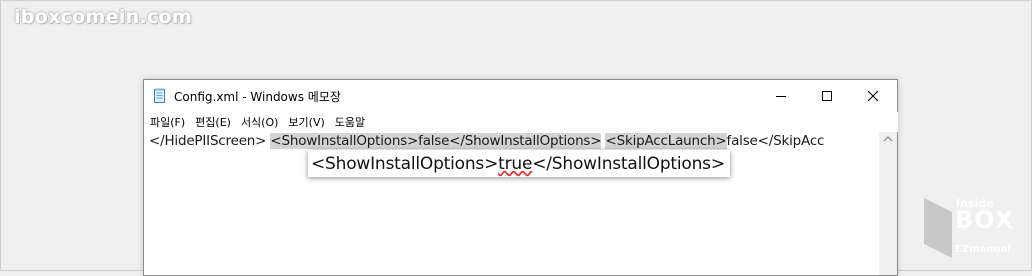 The height and width of the screenshot is (276, 1032). Describe the element at coordinates (888, 139) in the screenshot. I see `scroll-up-arrow-icon` at that location.